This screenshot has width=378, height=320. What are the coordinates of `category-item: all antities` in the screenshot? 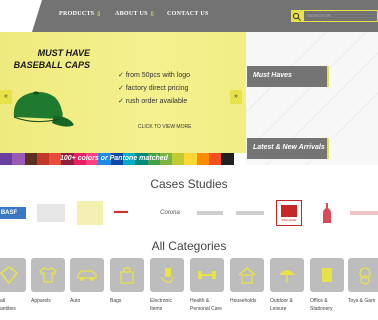 It's located at (13, 285).